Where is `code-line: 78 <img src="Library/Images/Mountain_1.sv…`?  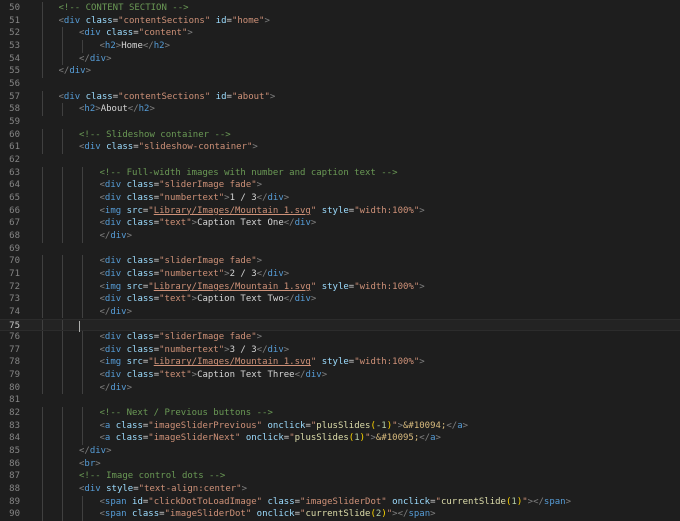
code-line: 78 <img src="Library/Images/Mountain_1.sv… is located at coordinates (340, 363).